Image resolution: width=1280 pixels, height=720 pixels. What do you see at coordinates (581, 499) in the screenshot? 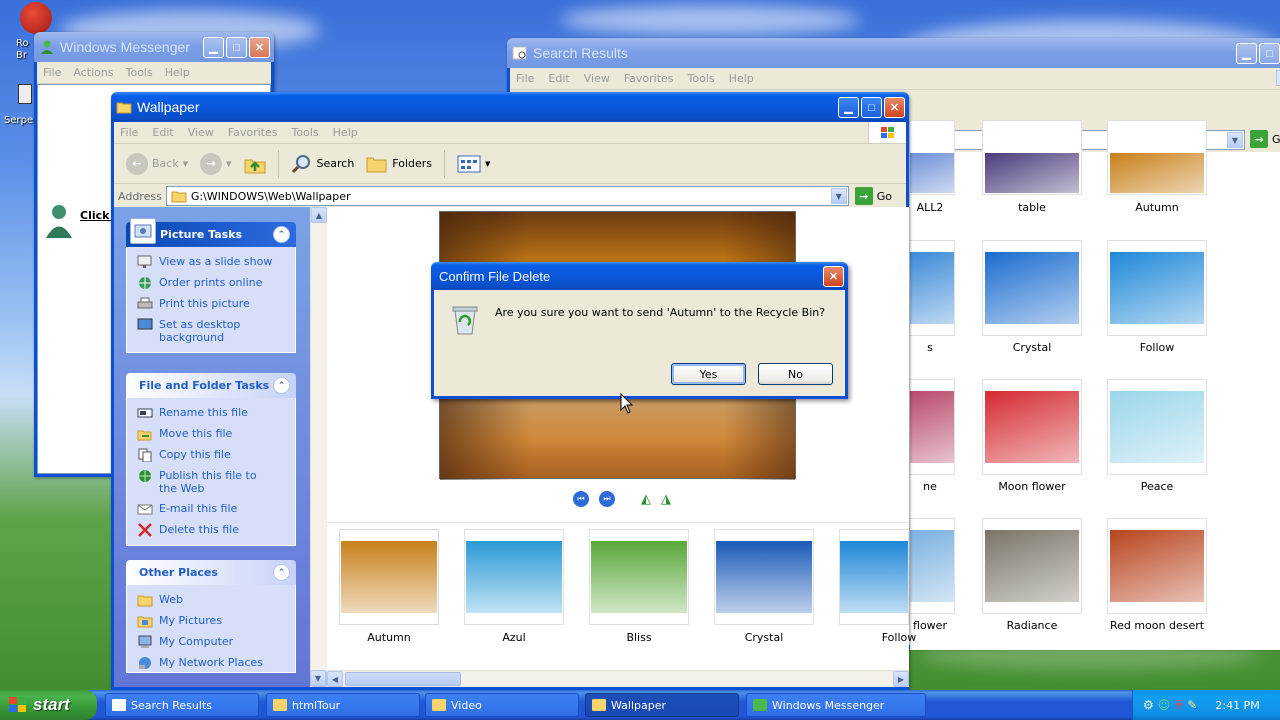
I see `previous-image-icon: ⏮` at bounding box center [581, 499].